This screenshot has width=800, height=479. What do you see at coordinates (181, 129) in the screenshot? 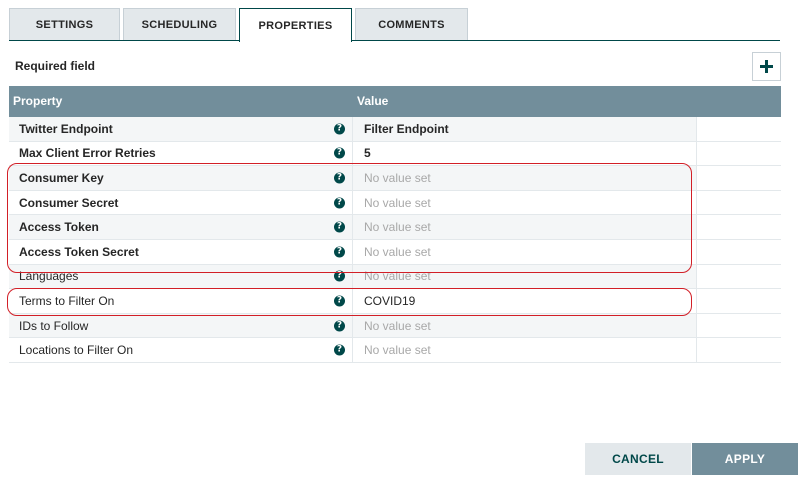
I see `property-name: Twitter Endpoint` at bounding box center [181, 129].